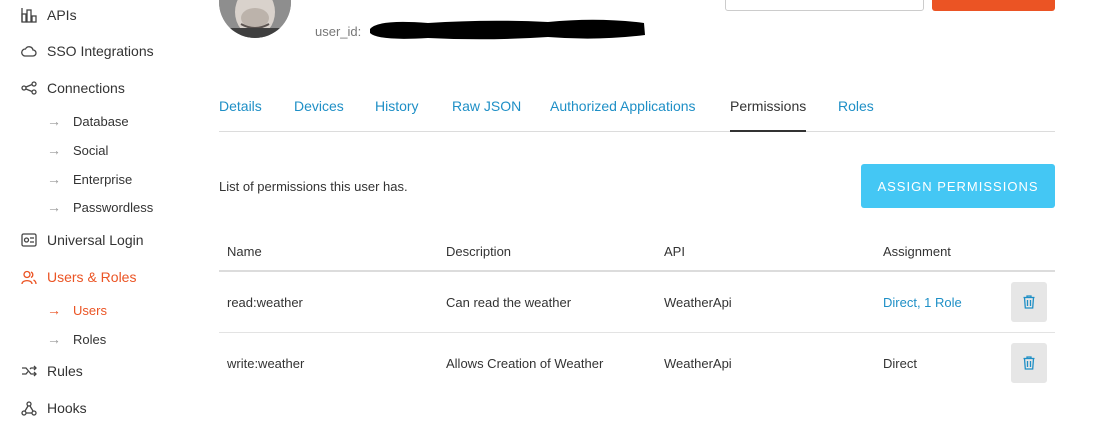  What do you see at coordinates (900, 363) in the screenshot?
I see `permission-assignment: Direct` at bounding box center [900, 363].